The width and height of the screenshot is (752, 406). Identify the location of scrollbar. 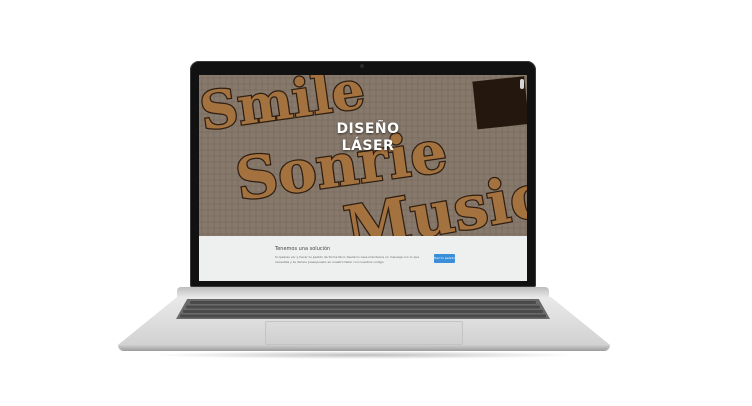
(522, 84).